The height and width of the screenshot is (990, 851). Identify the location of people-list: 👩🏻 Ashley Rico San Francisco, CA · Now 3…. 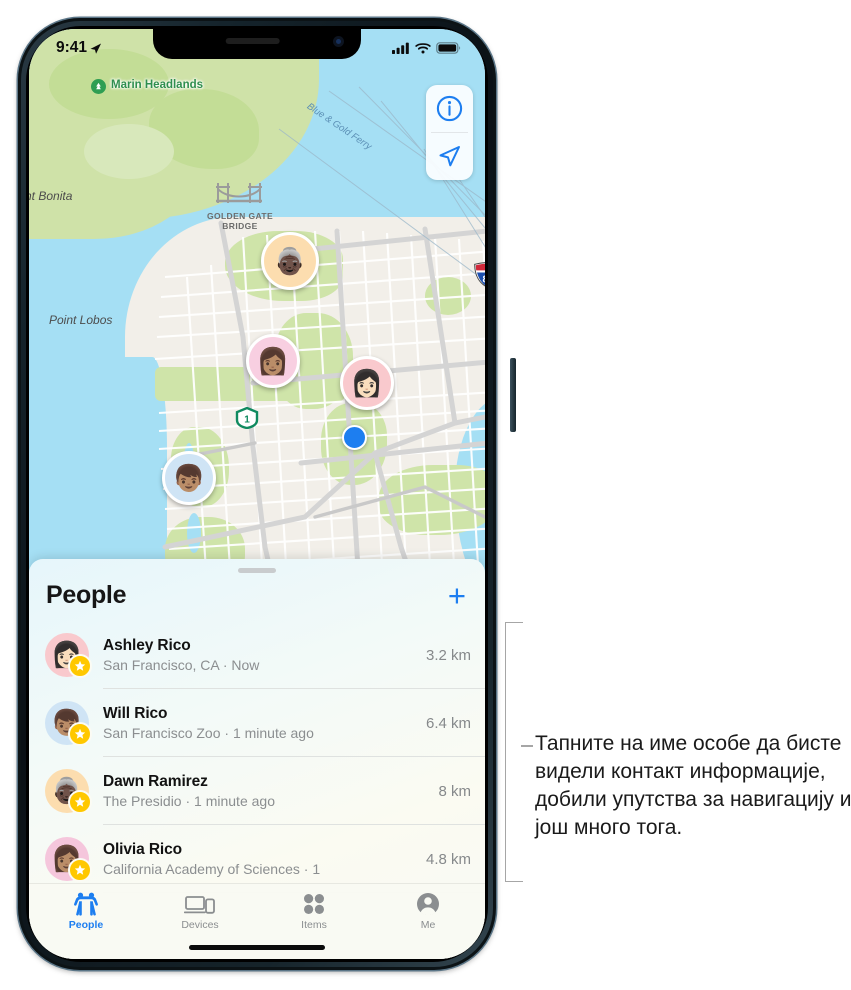
(257, 757).